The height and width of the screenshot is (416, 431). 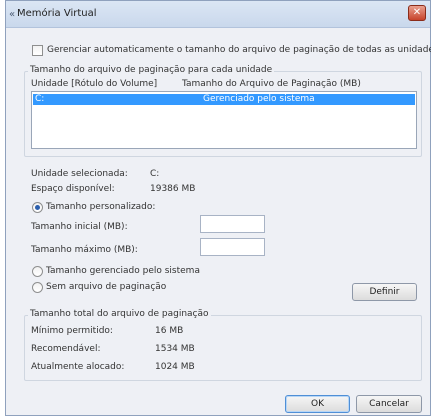 What do you see at coordinates (37, 50) in the screenshot?
I see `auto-manage-checkbox` at bounding box center [37, 50].